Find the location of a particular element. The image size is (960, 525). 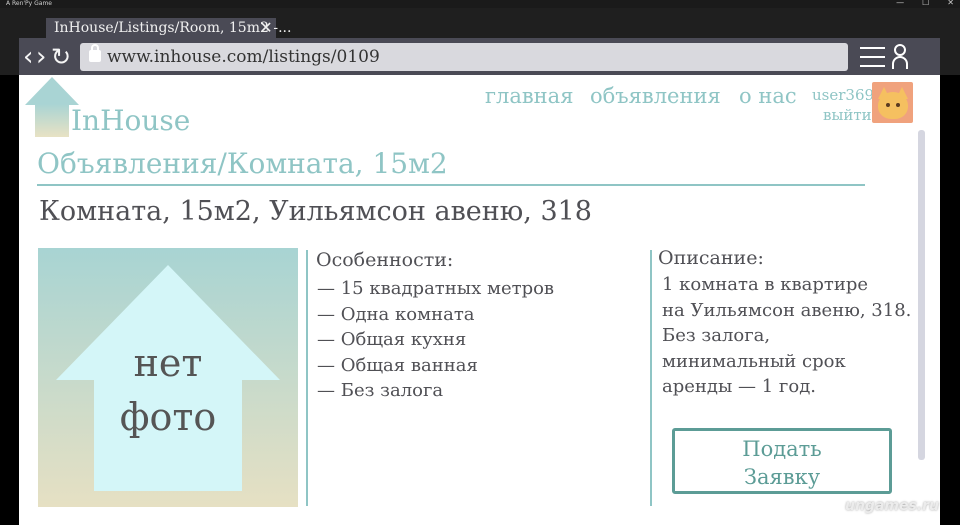

apply-button-line1: Подать is located at coordinates (782, 449).